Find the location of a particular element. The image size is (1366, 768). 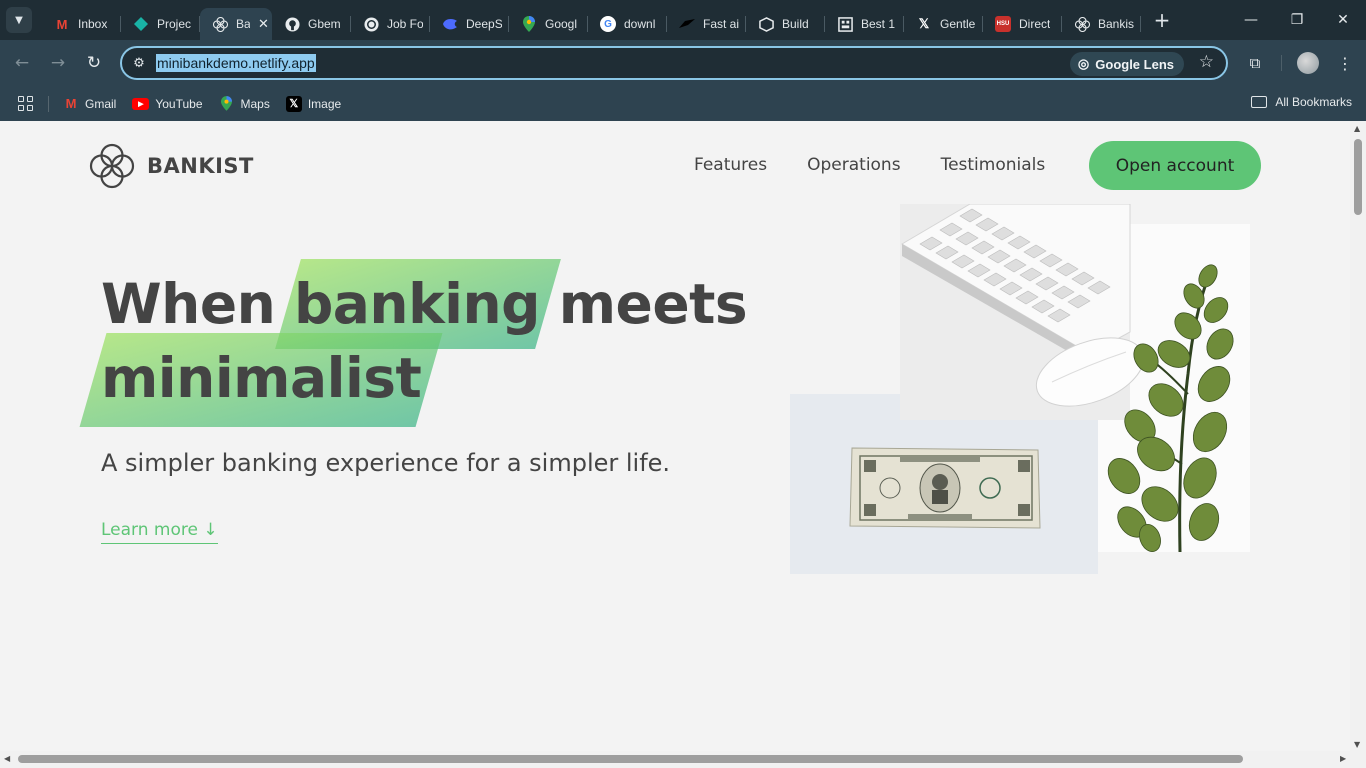

tab-title: downl is located at coordinates (640, 24).